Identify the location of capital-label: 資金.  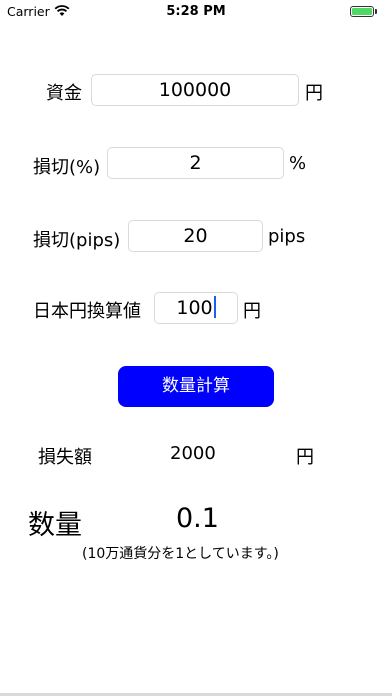
(64, 93).